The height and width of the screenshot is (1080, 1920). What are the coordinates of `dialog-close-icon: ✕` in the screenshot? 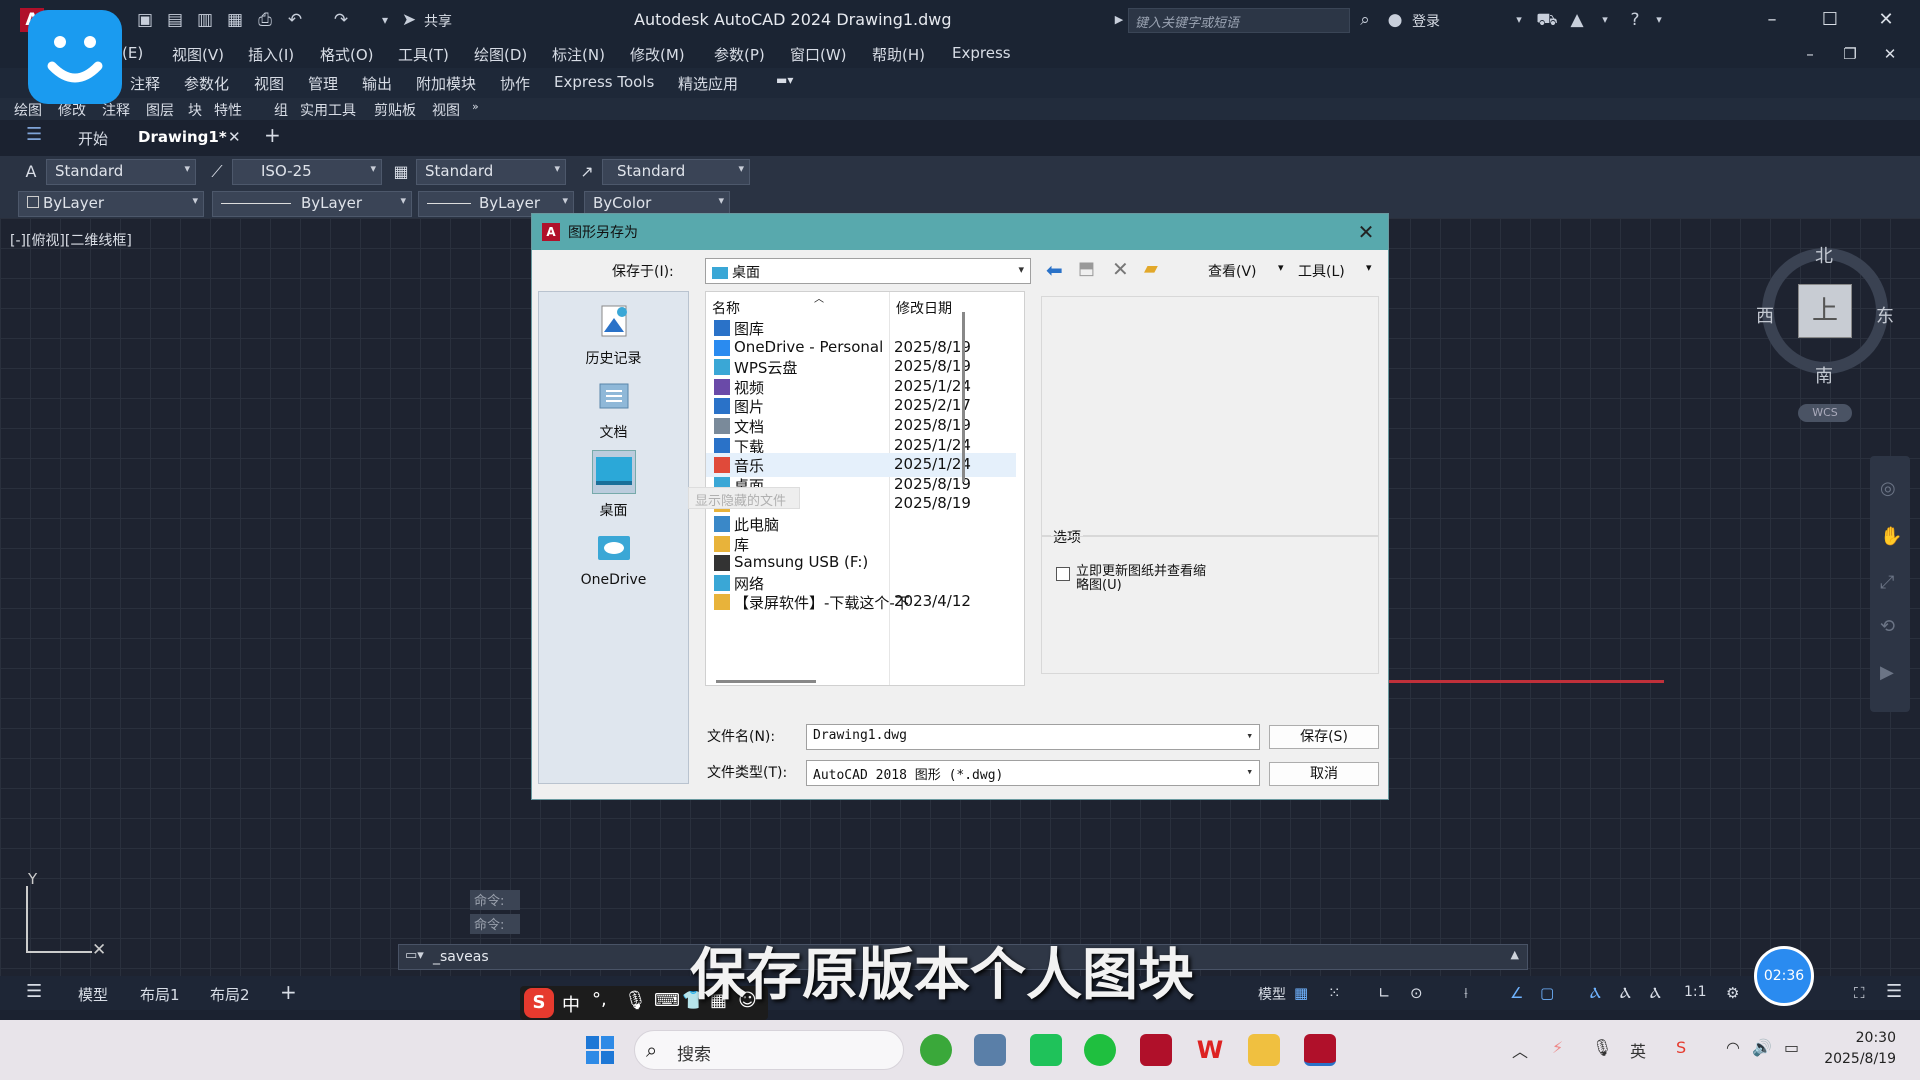 It's located at (1366, 232).